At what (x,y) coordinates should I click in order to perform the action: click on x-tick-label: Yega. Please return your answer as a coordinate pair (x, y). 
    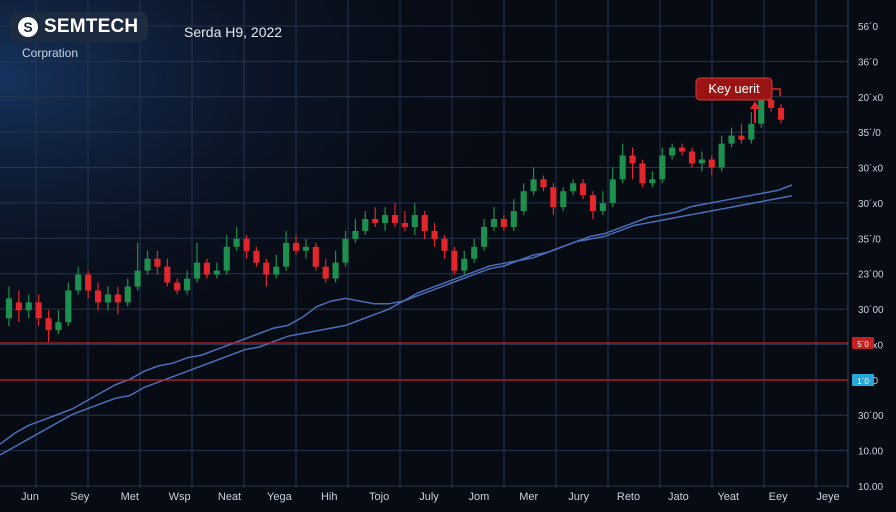
    Looking at the image, I should click on (280, 497).